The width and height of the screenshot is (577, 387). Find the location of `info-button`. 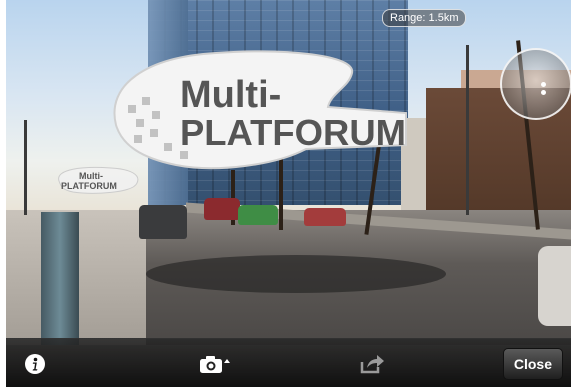

info-button is located at coordinates (35, 363).